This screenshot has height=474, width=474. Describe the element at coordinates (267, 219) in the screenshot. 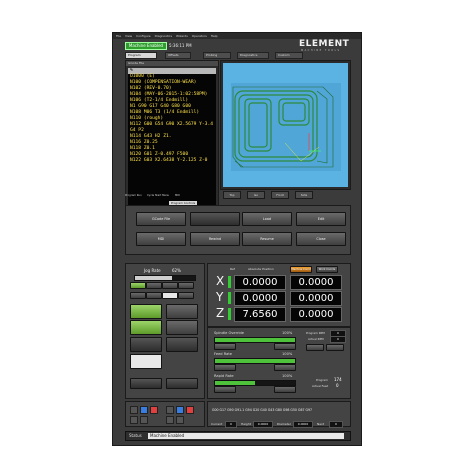

I see `load-button: Load` at that location.